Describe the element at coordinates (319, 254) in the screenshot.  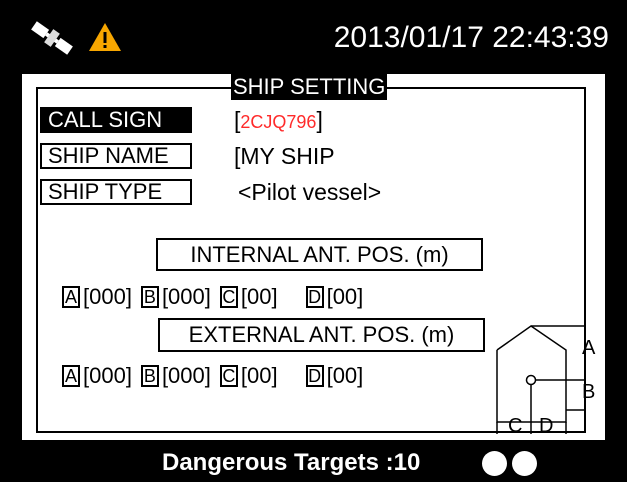
I see `internal-ant-heading: INTERNAL ANT. POS. (m)` at that location.